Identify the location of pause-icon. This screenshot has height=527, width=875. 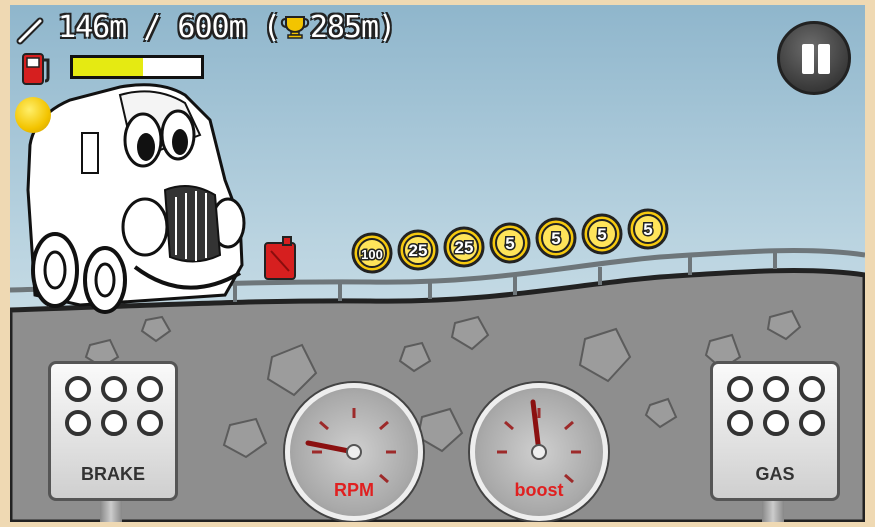
(808, 59).